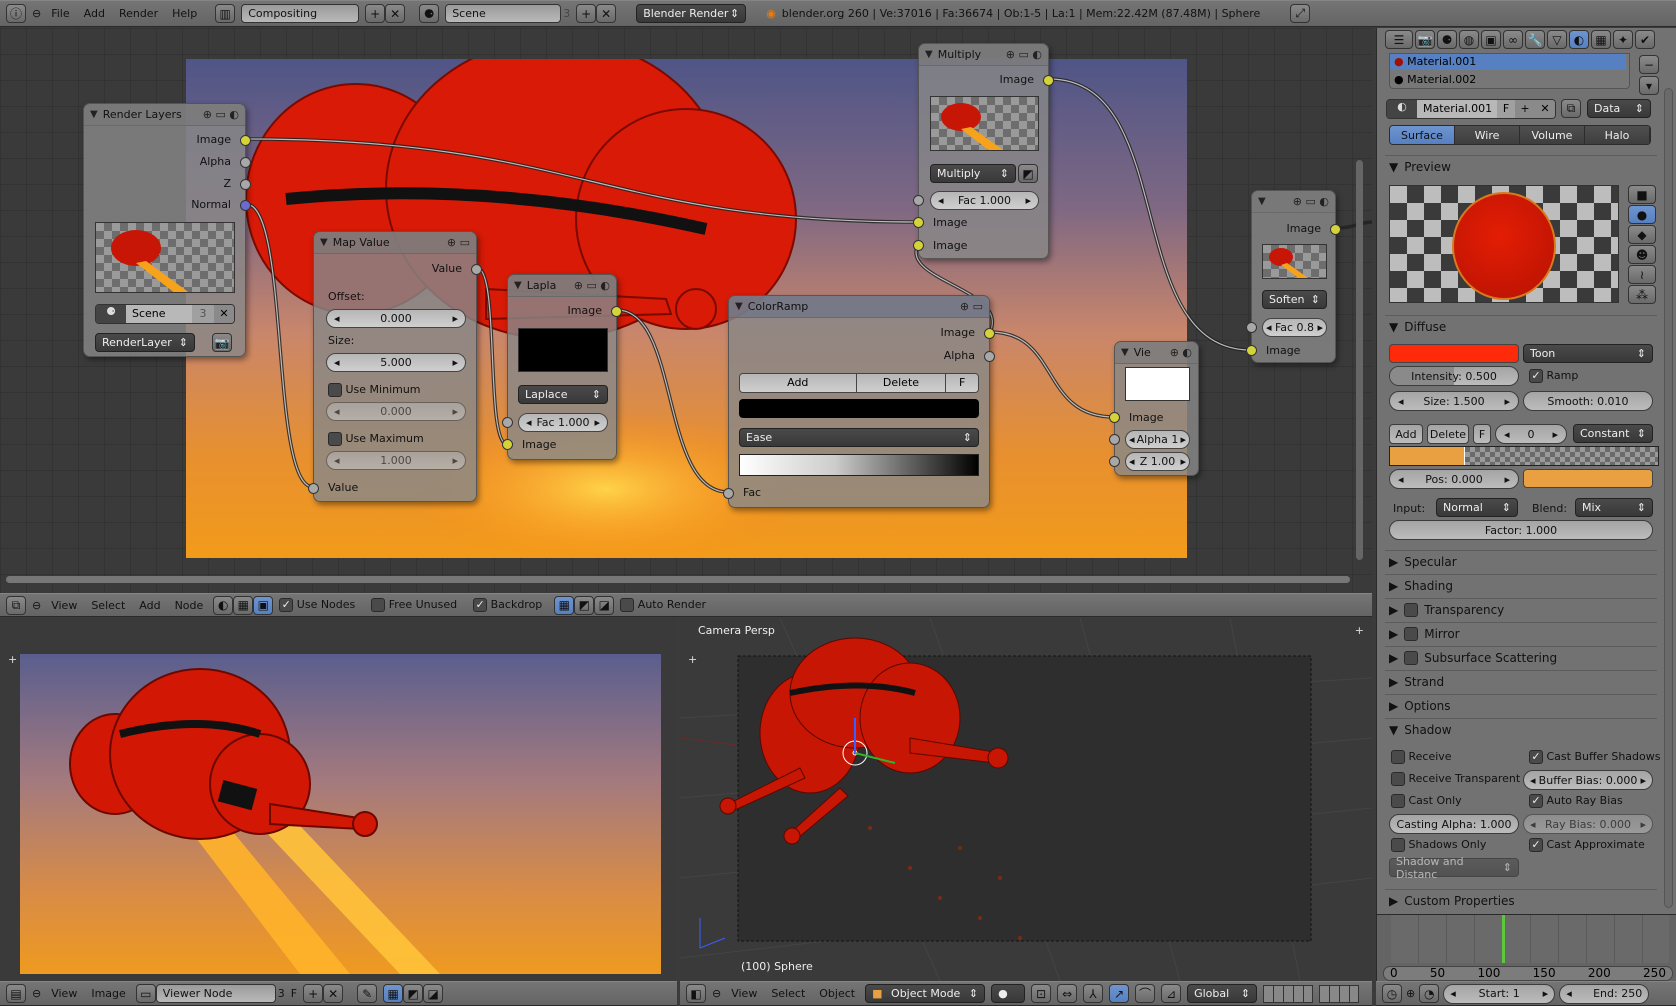 Image resolution: width=1676 pixels, height=1006 pixels. What do you see at coordinates (1571, 108) in the screenshot?
I see `link-icon: ⧉` at bounding box center [1571, 108].